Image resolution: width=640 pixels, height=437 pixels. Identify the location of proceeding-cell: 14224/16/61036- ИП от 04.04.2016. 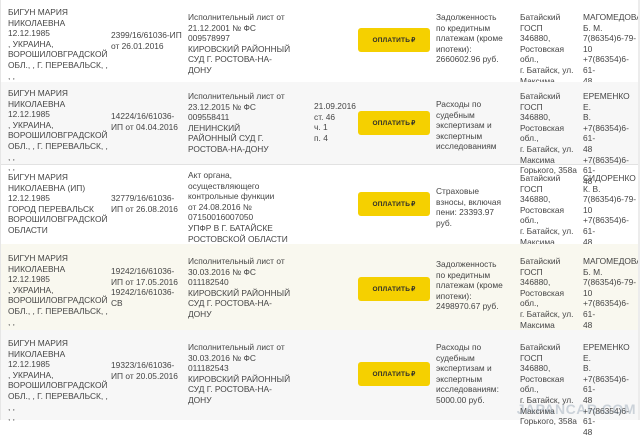
(149, 121).